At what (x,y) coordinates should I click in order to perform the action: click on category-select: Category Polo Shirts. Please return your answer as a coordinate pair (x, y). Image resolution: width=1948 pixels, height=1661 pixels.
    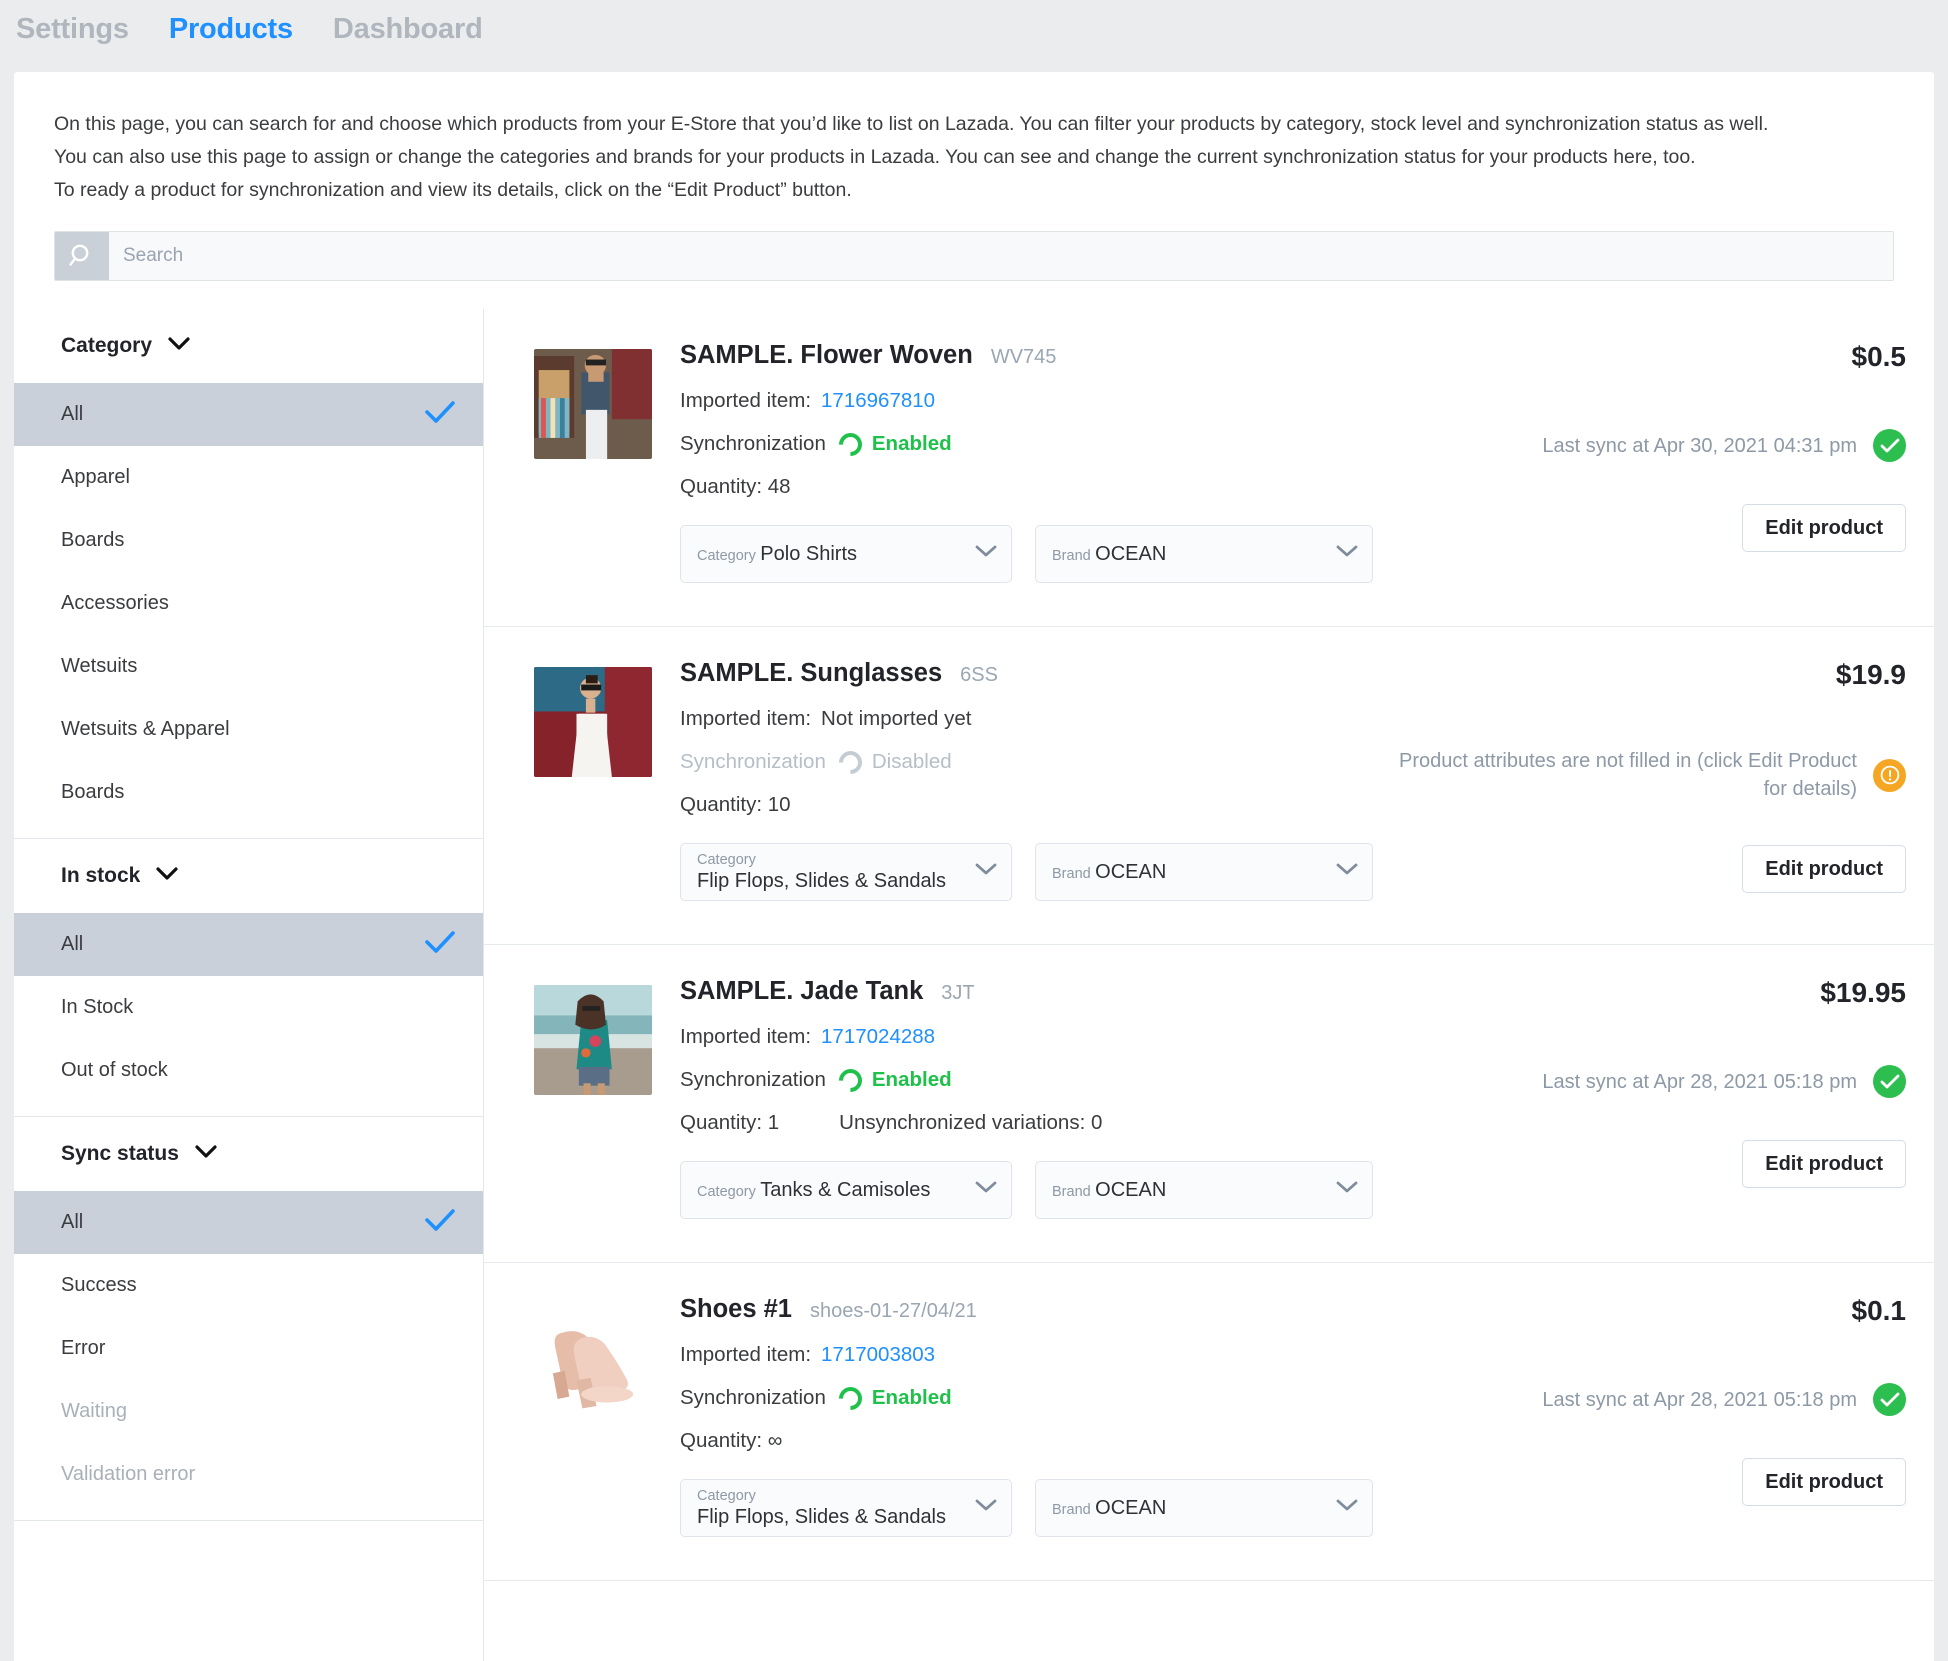
    Looking at the image, I should click on (846, 554).